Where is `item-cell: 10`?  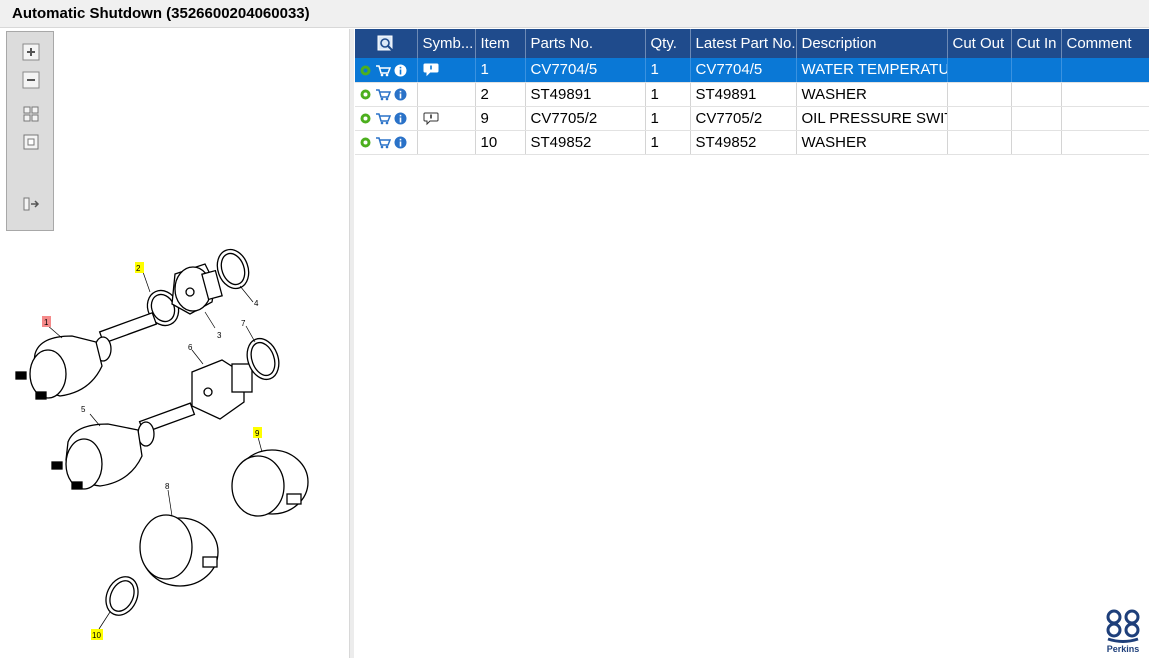 item-cell: 10 is located at coordinates (500, 142).